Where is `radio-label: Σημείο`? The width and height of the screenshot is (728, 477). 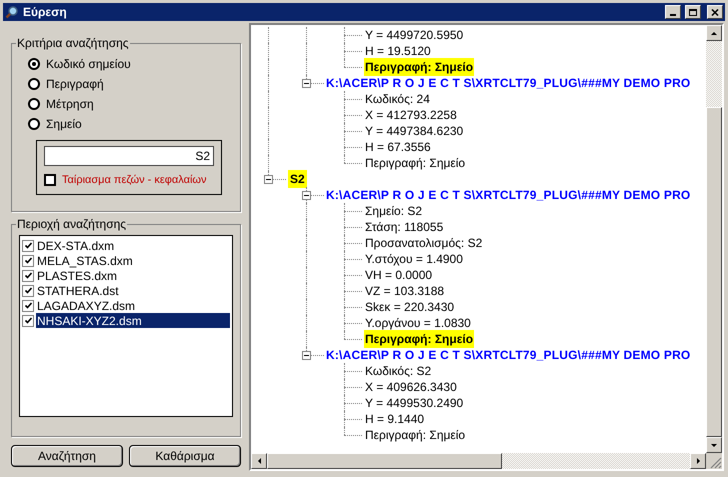
radio-label: Σημείο is located at coordinates (64, 124).